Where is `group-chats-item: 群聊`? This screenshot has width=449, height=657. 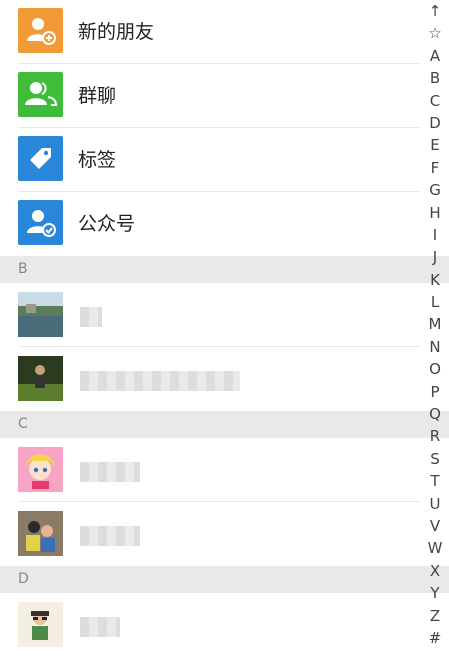 group-chats-item: 群聊 is located at coordinates (210, 96).